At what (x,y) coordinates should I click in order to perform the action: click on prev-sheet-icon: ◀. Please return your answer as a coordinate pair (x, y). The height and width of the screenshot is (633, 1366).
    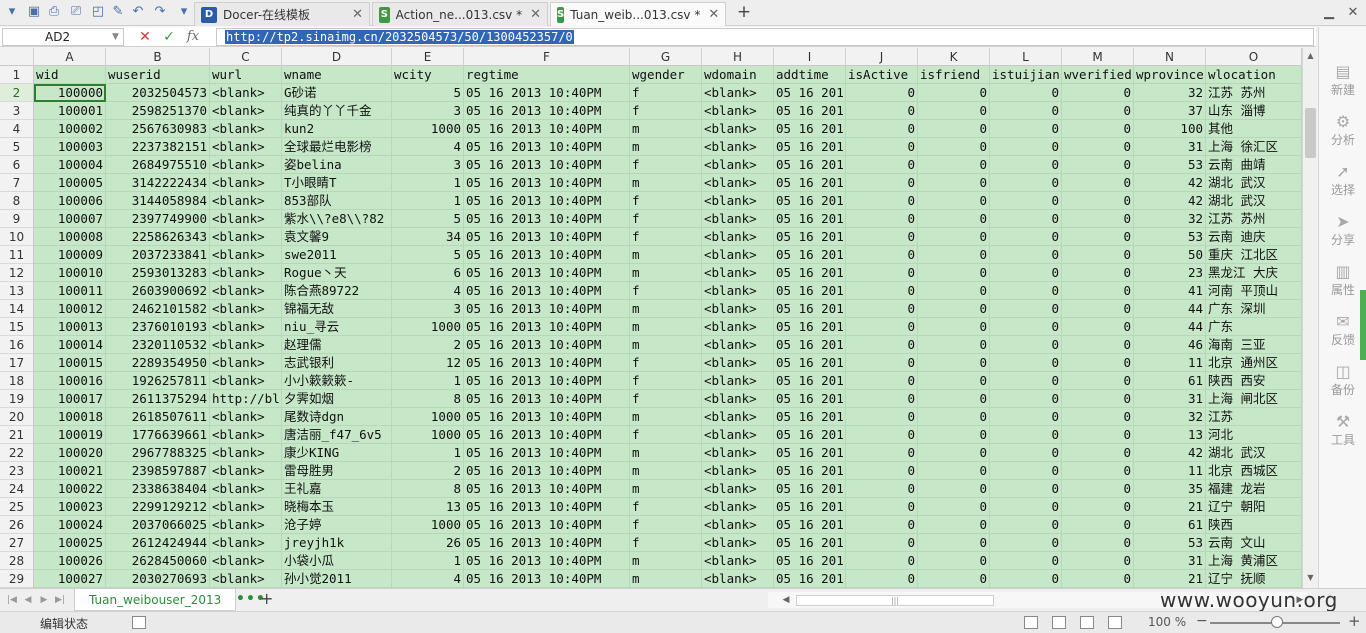
    Looking at the image, I should click on (28, 600).